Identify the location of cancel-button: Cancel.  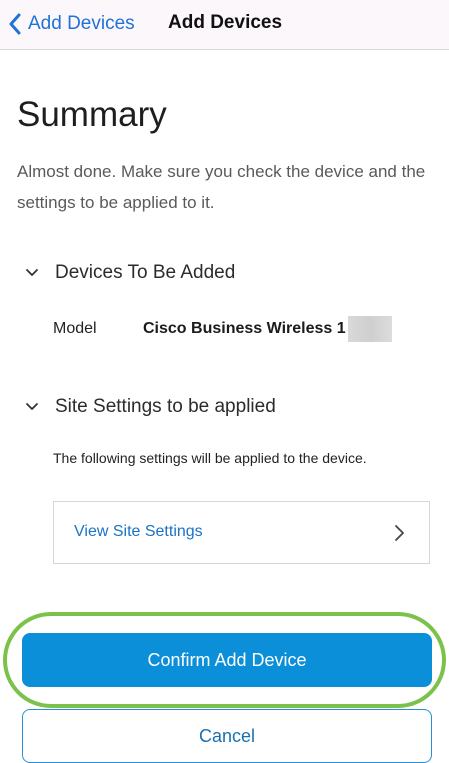
(227, 736).